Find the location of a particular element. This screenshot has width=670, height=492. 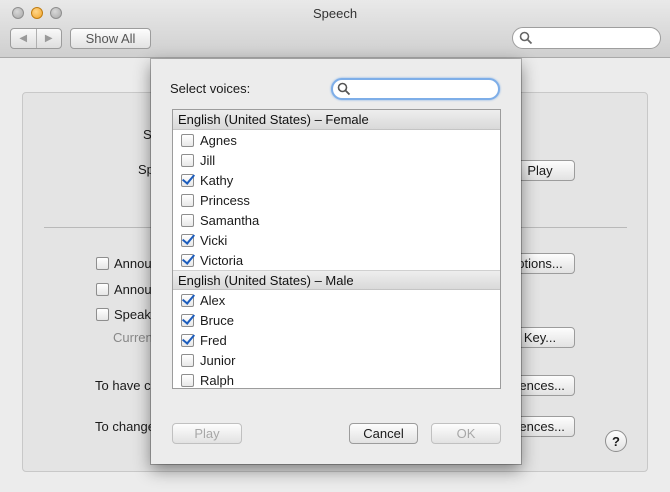

play-sample-button: Play is located at coordinates (207, 433).